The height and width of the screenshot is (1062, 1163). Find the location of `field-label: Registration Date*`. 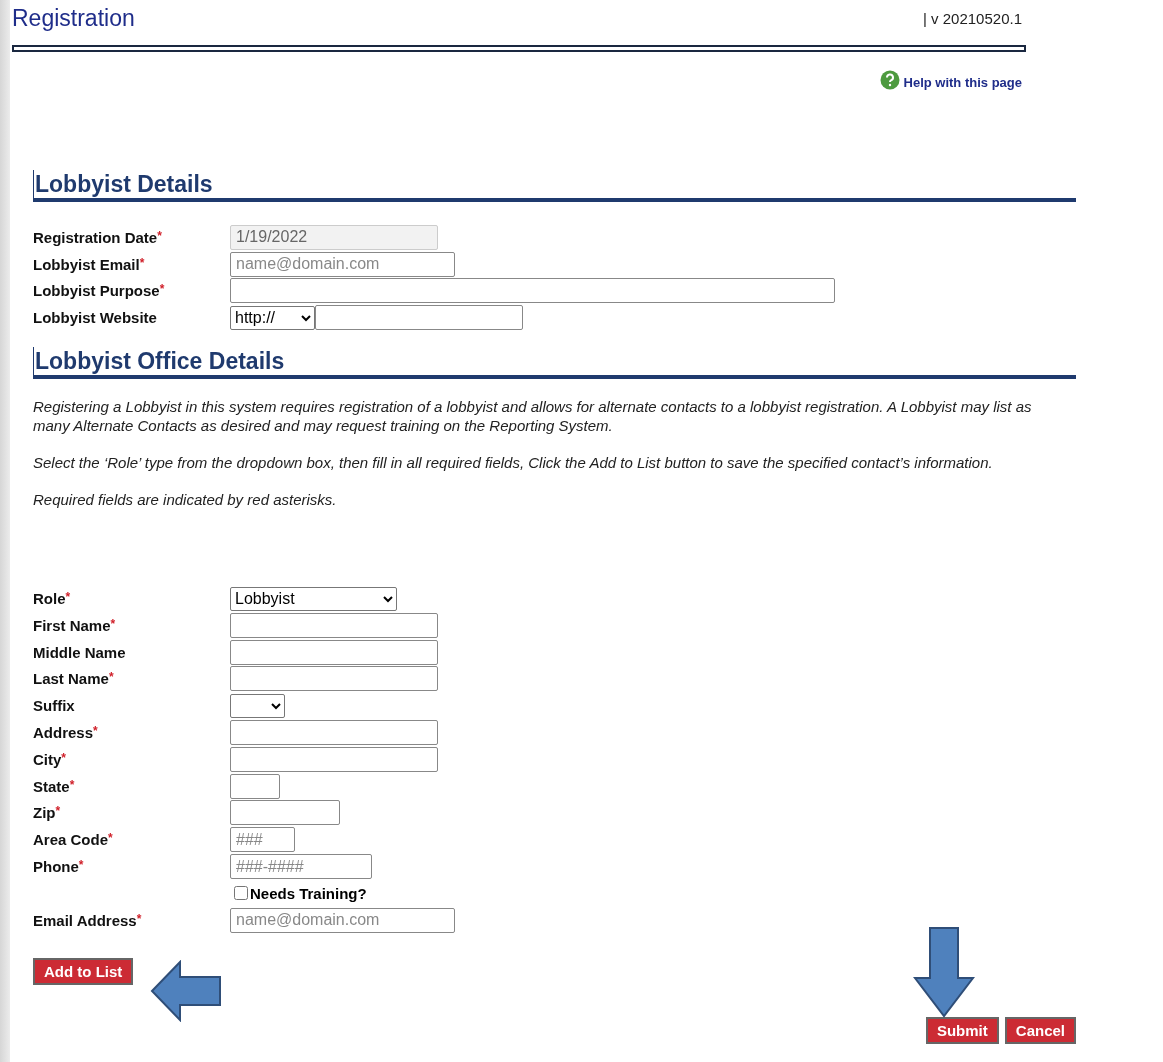

field-label: Registration Date* is located at coordinates (98, 237).